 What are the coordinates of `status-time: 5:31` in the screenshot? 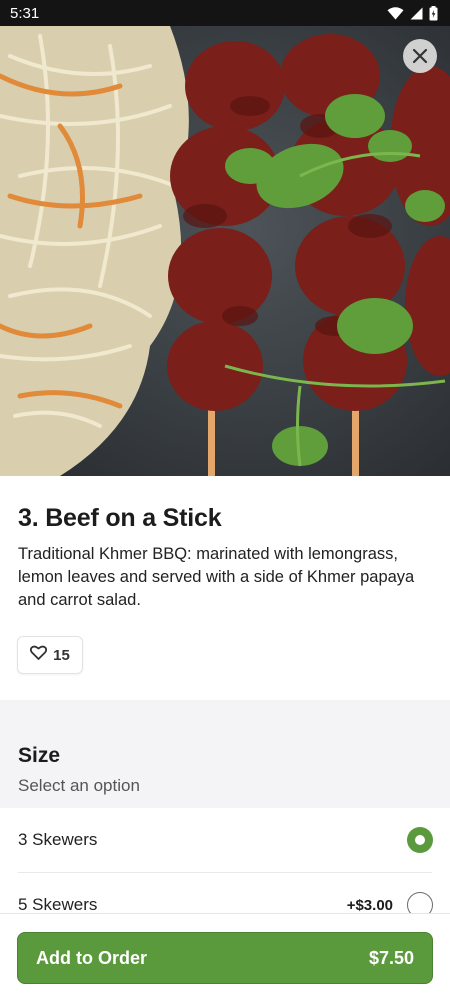 It's located at (25, 13).